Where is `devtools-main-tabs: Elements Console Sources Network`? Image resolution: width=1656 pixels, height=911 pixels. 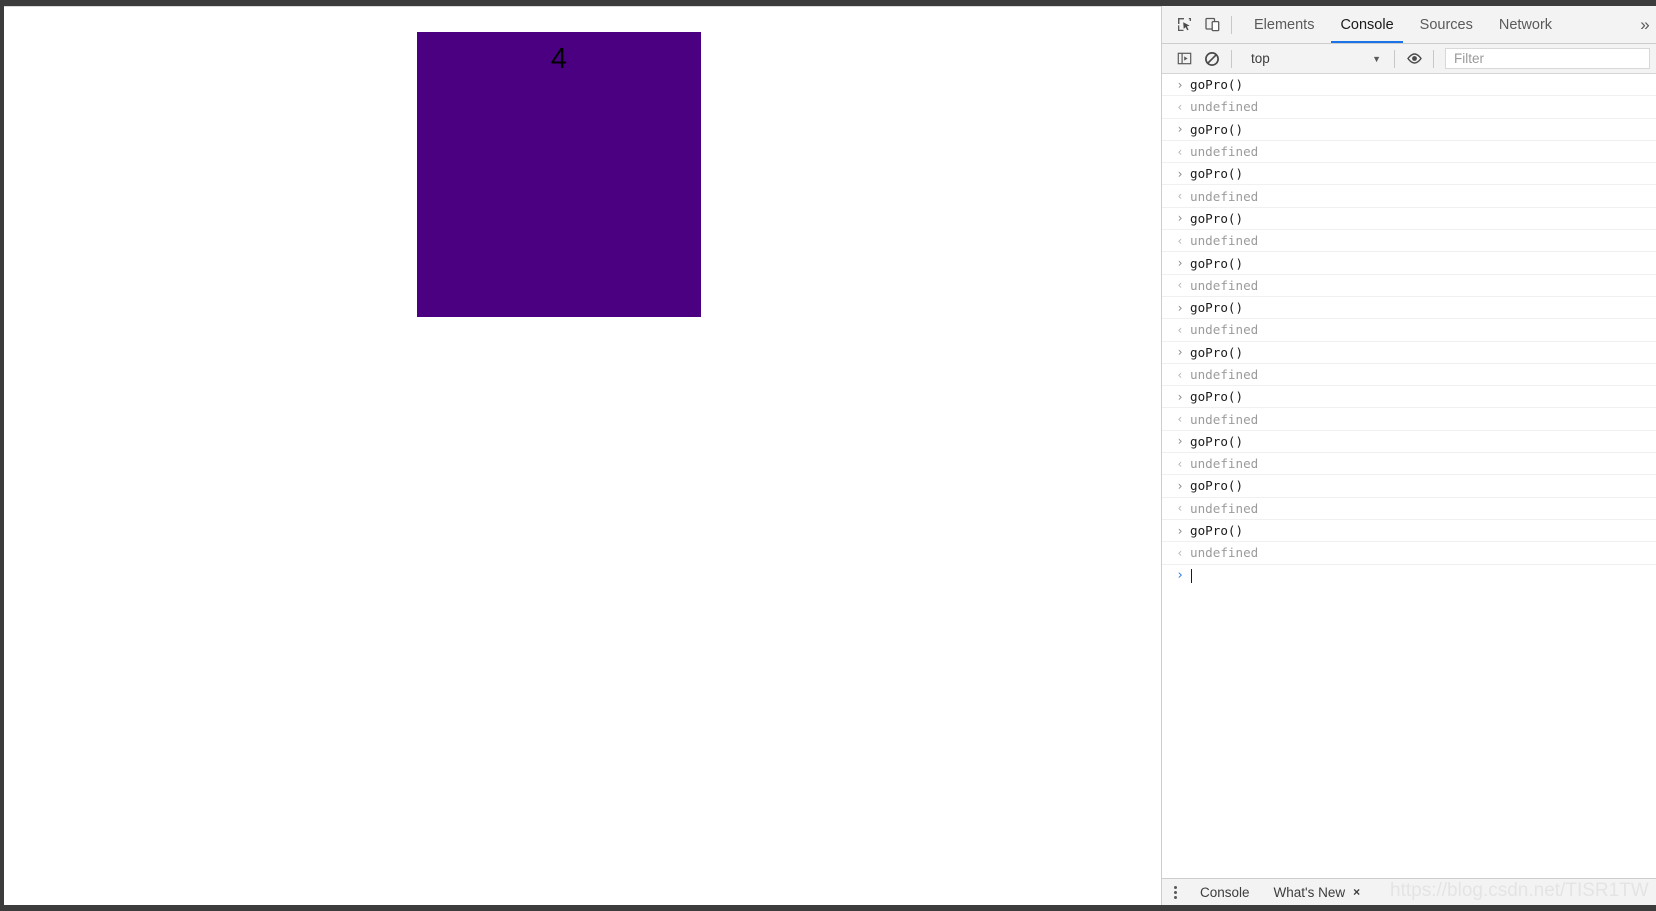 devtools-main-tabs: Elements Console Sources Network is located at coordinates (1437, 24).